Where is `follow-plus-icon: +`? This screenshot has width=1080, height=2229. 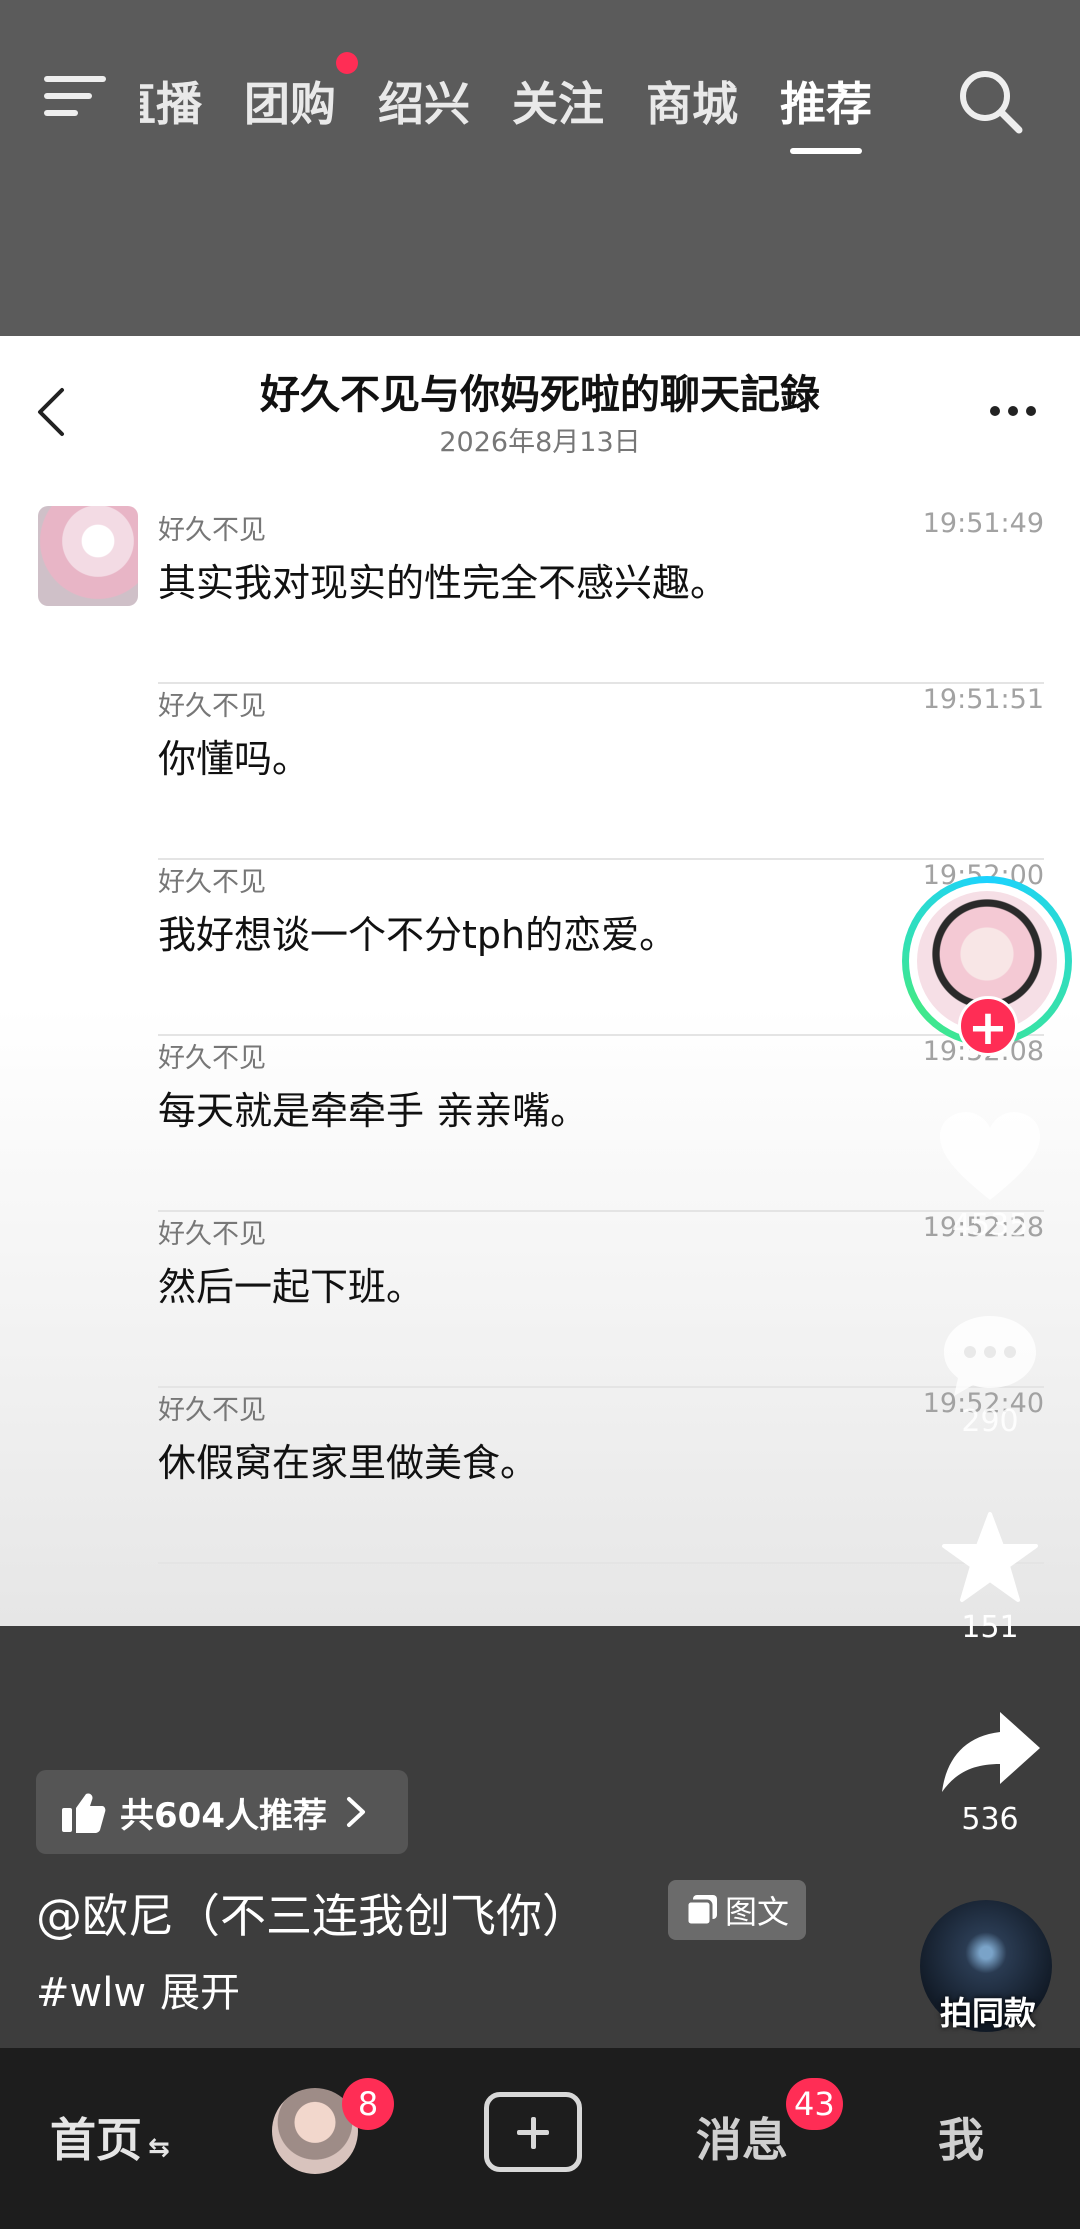
follow-plus-icon: + is located at coordinates (988, 1026).